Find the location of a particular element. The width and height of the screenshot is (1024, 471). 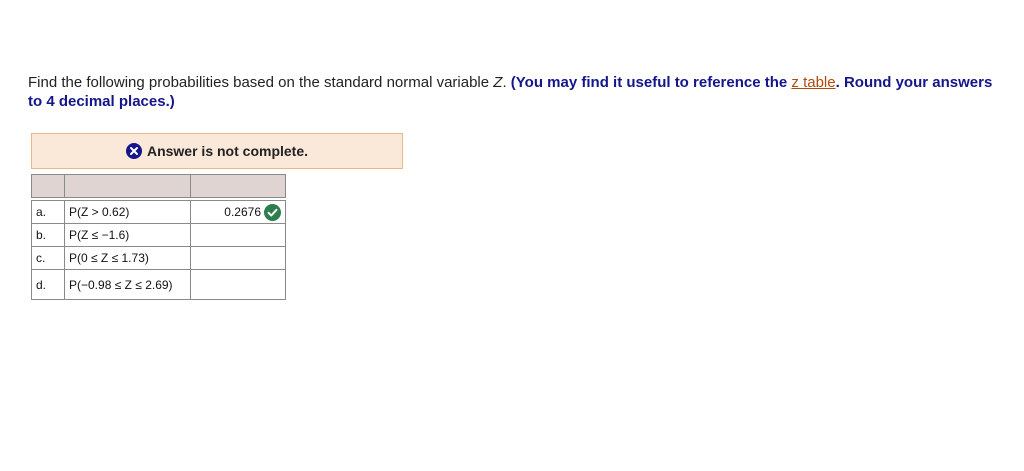

answers-table: a. P(Z > 0.62) 0.2676 b. P(Z ≤ −1.6) c. is located at coordinates (158, 237).